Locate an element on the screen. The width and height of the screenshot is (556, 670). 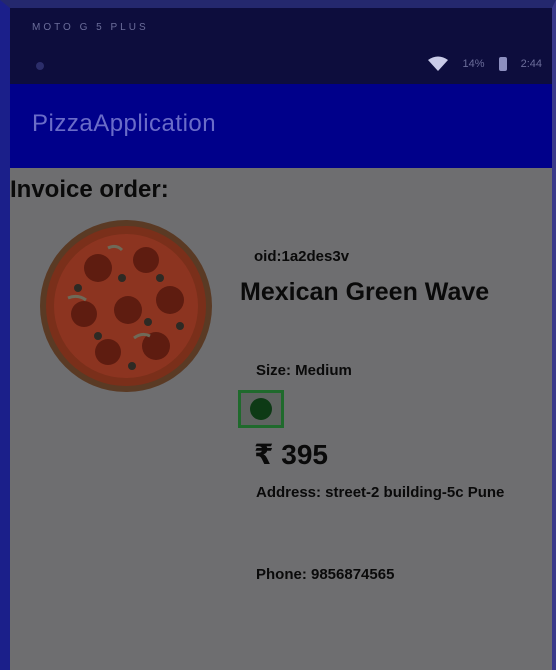
wifi-icon is located at coordinates (437, 63).